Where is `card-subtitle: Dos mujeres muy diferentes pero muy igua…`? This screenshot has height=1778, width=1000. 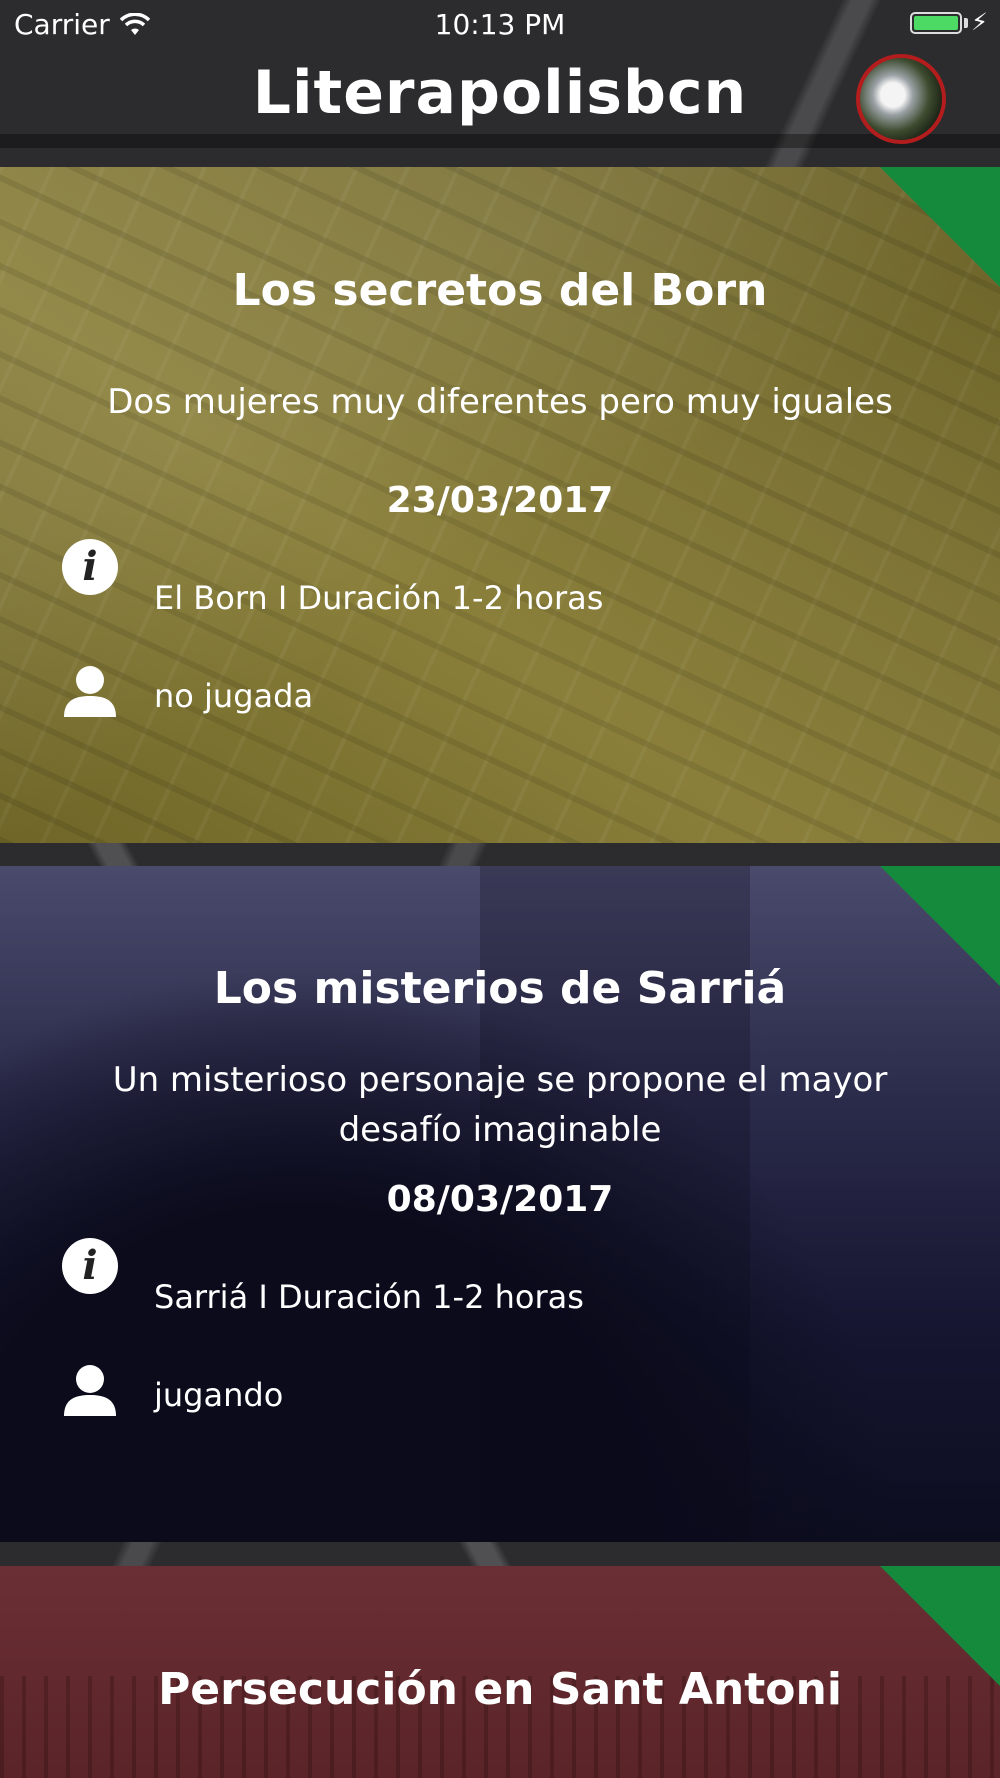 card-subtitle: Dos mujeres muy diferentes pero muy igua… is located at coordinates (500, 402).